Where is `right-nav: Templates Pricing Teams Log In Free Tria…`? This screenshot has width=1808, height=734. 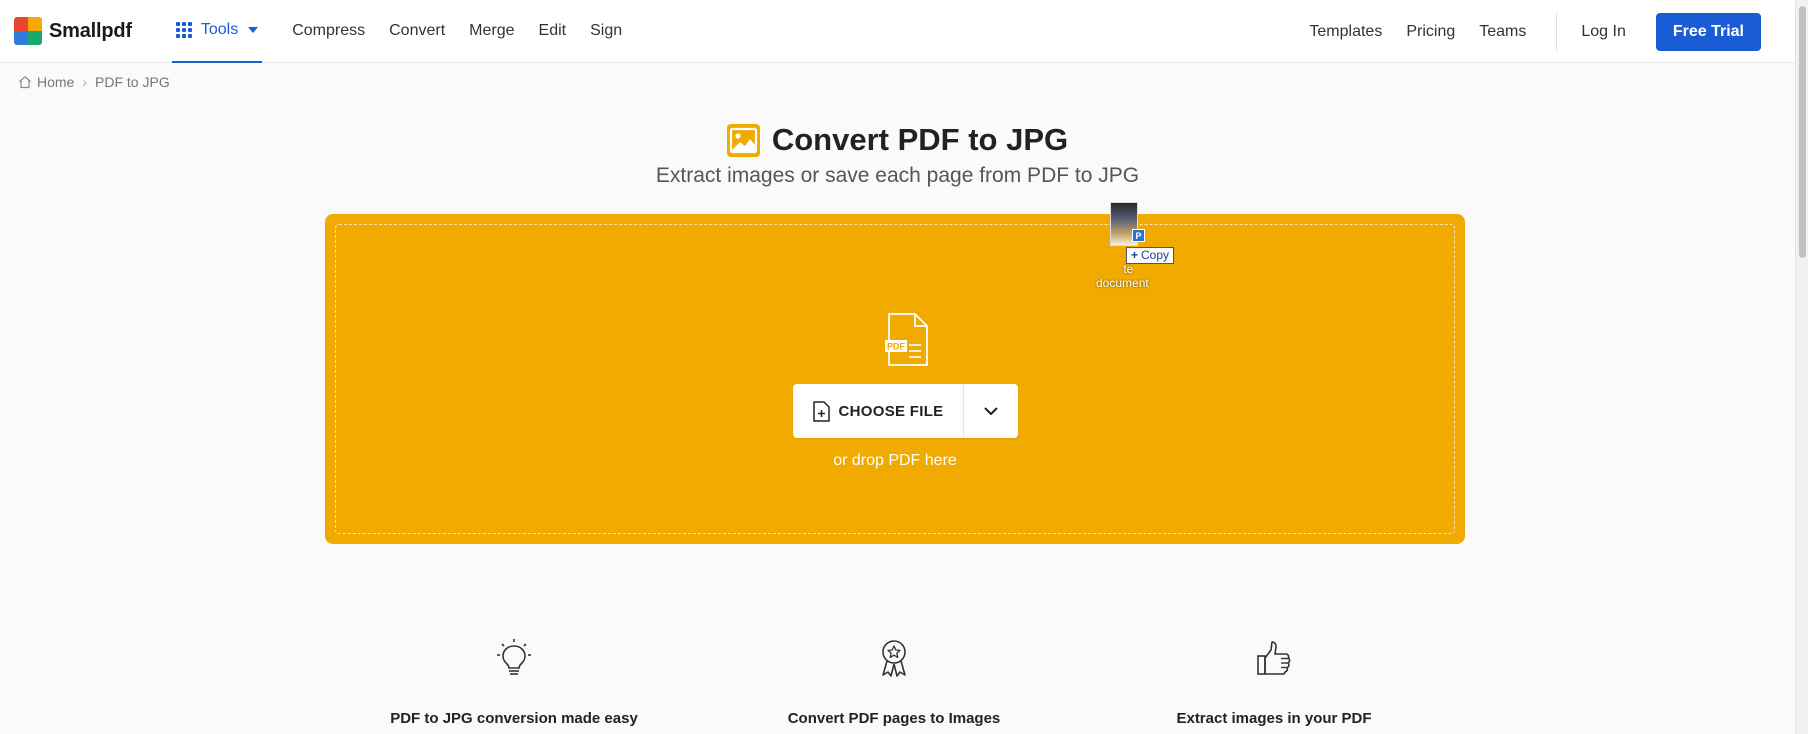
right-nav: Templates Pricing Teams Log In Free Tria… is located at coordinates (1523, 31).